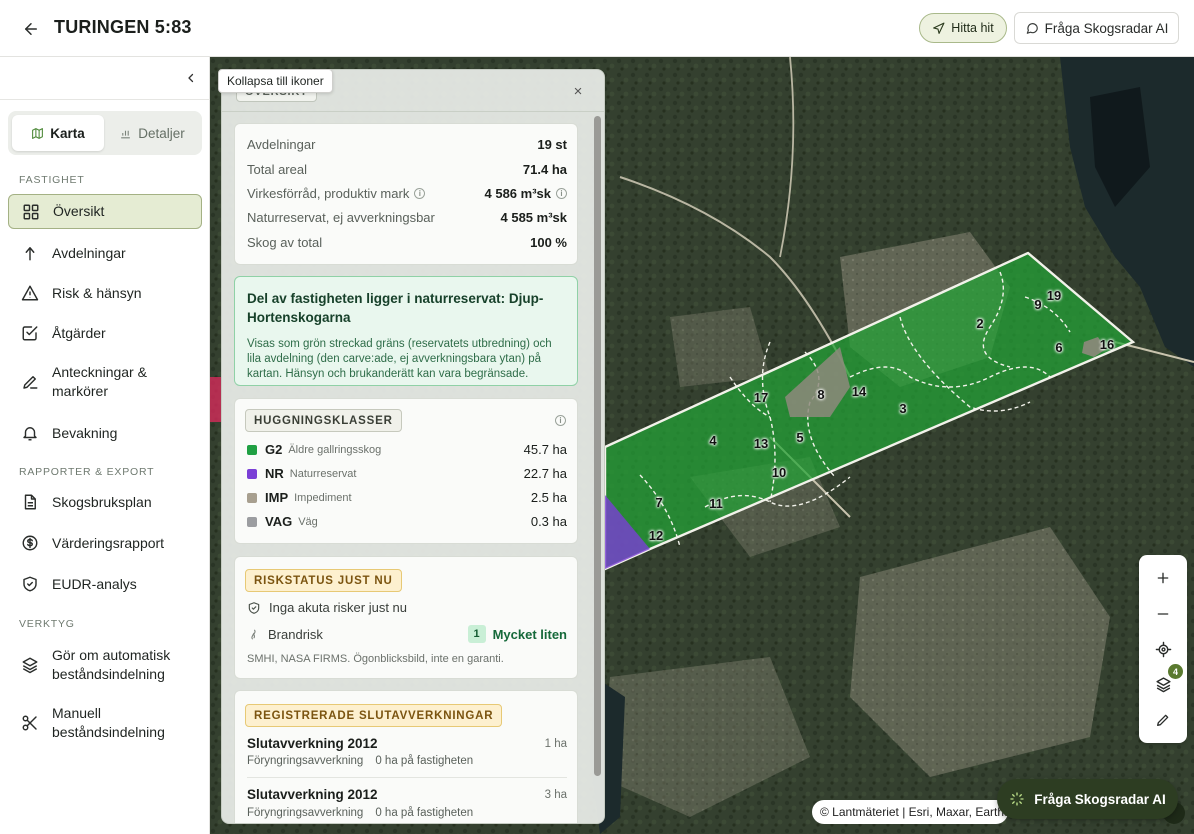 This screenshot has height=834, width=1194. Describe the element at coordinates (152, 133) in the screenshot. I see `tab-detaljer: Detaljer` at that location.